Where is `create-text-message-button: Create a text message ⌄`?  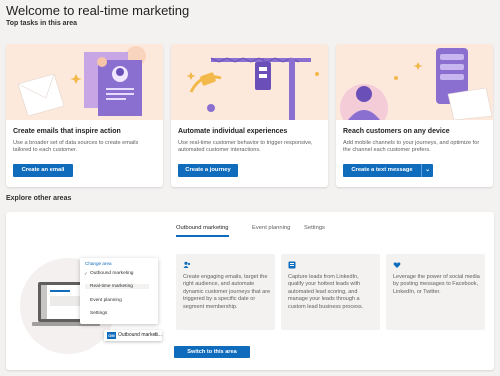 create-text-message-button: Create a text message ⌄ is located at coordinates (388, 170).